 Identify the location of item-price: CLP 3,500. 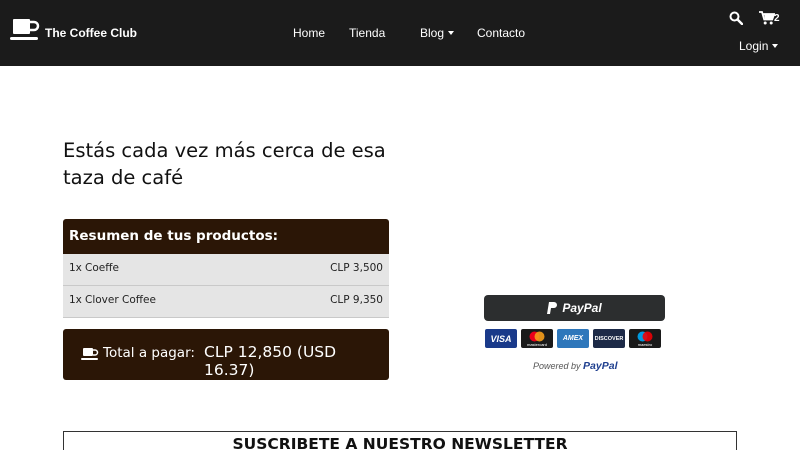
(356, 268).